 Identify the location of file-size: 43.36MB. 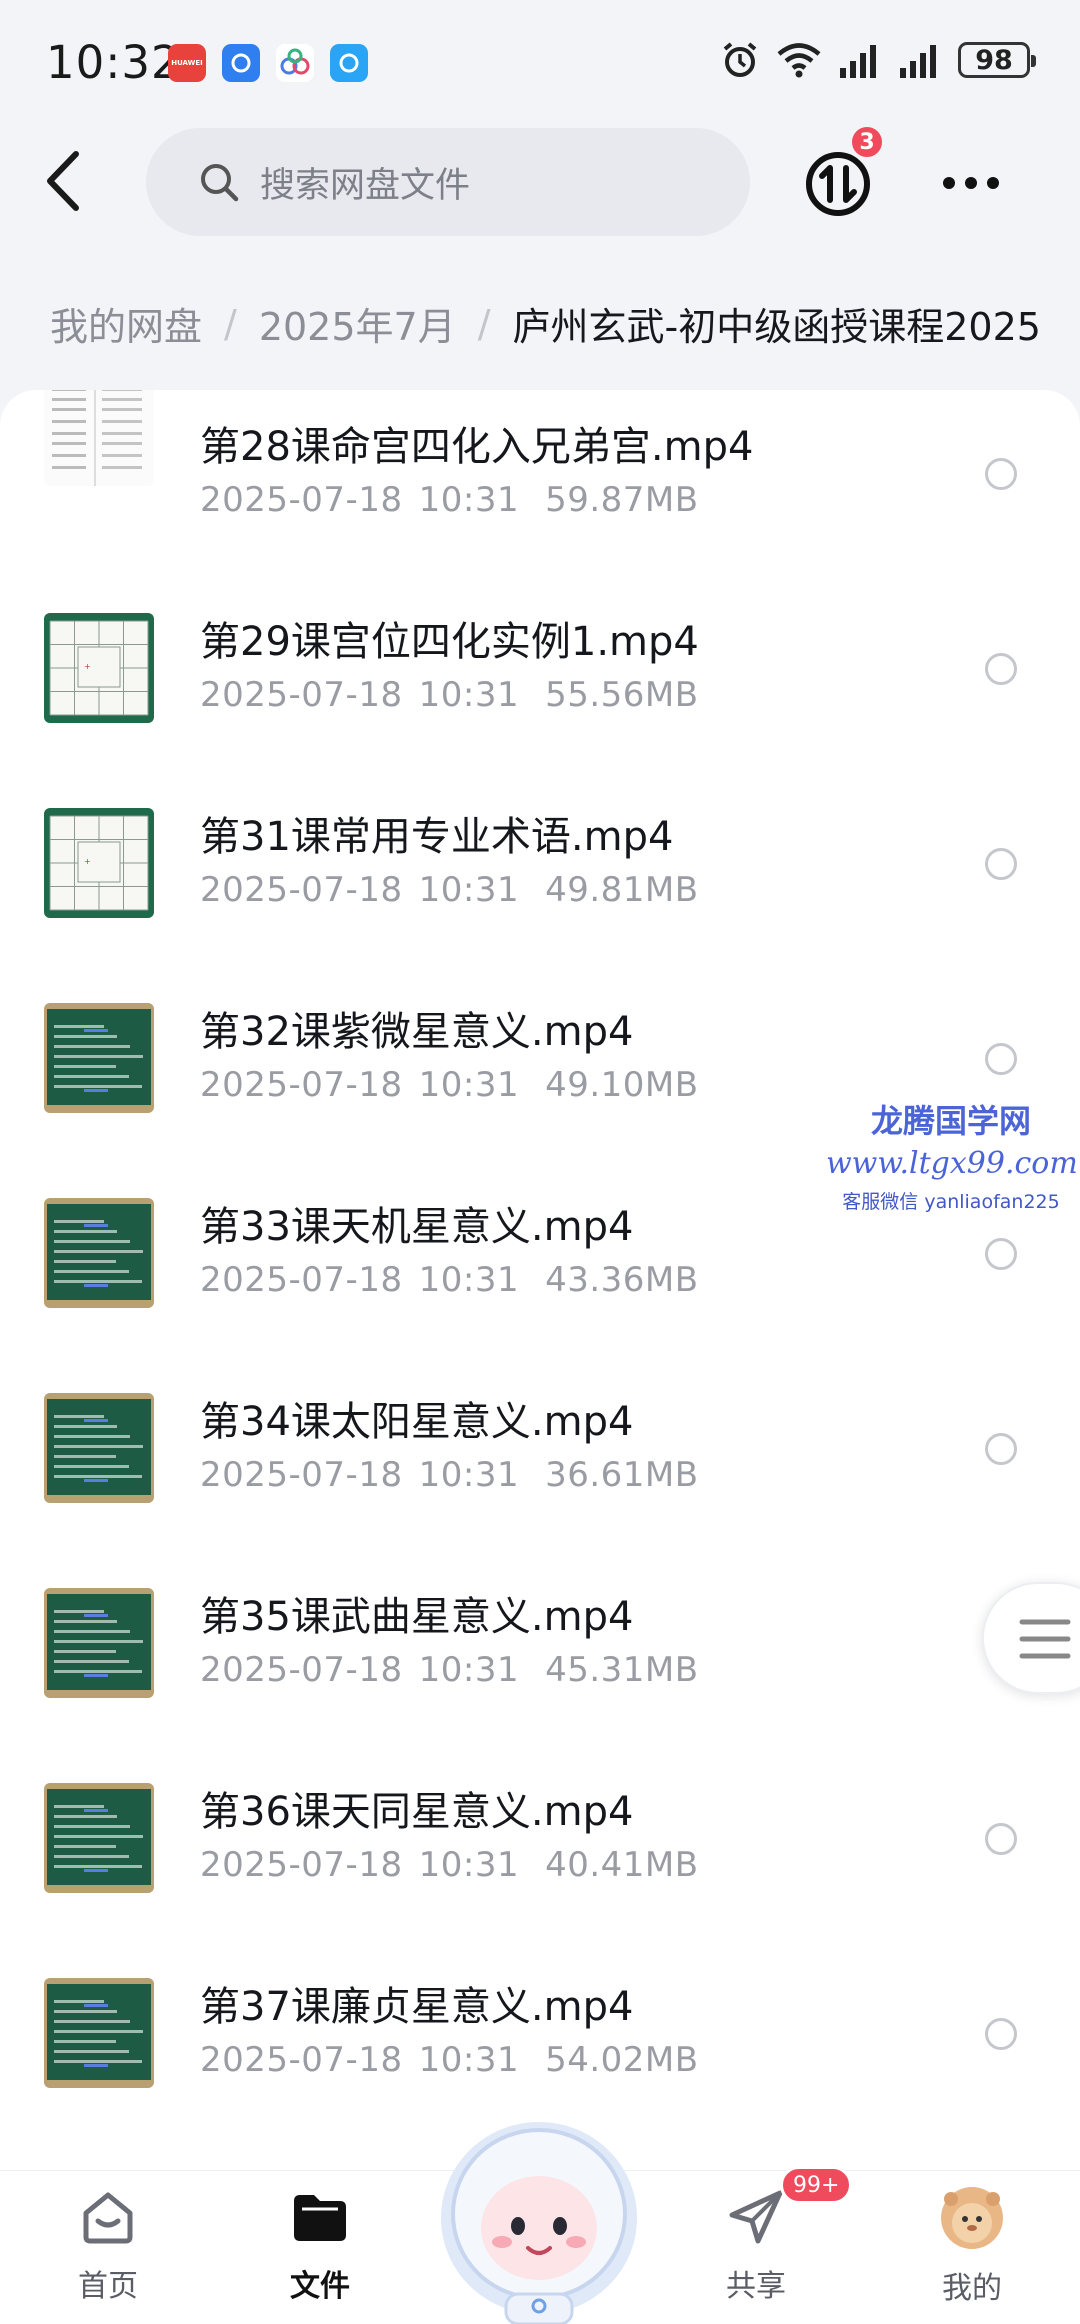
(622, 1280).